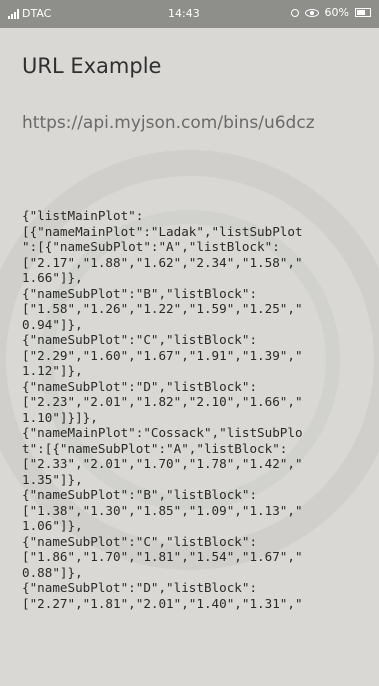 The width and height of the screenshot is (379, 686). What do you see at coordinates (162, 603) in the screenshot?
I see `json-line: ["2.27","1.81","2.01","1.40","1.31","` at bounding box center [162, 603].